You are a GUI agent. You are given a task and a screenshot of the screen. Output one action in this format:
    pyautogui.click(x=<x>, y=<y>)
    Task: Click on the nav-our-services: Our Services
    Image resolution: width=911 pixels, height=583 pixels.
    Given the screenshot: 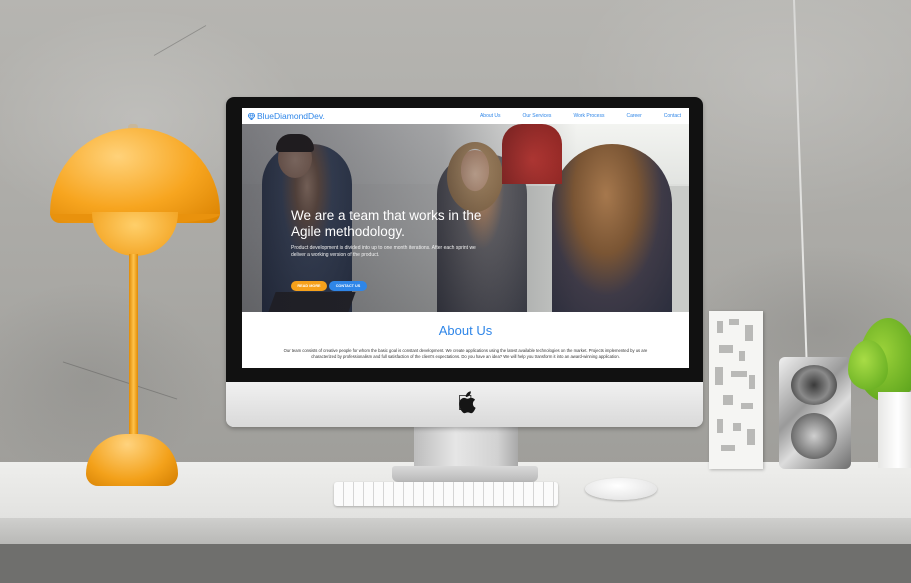 What is the action you would take?
    pyautogui.click(x=537, y=116)
    